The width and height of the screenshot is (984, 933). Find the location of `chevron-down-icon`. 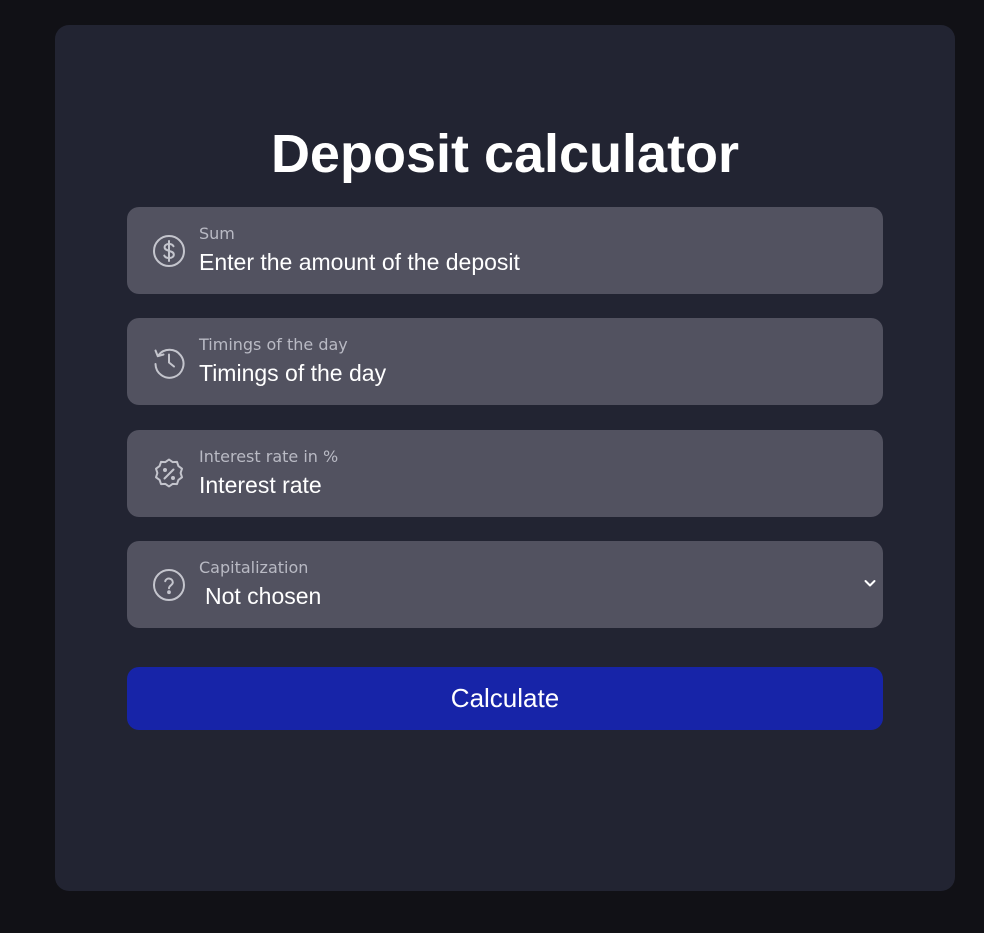

chevron-down-icon is located at coordinates (870, 583).